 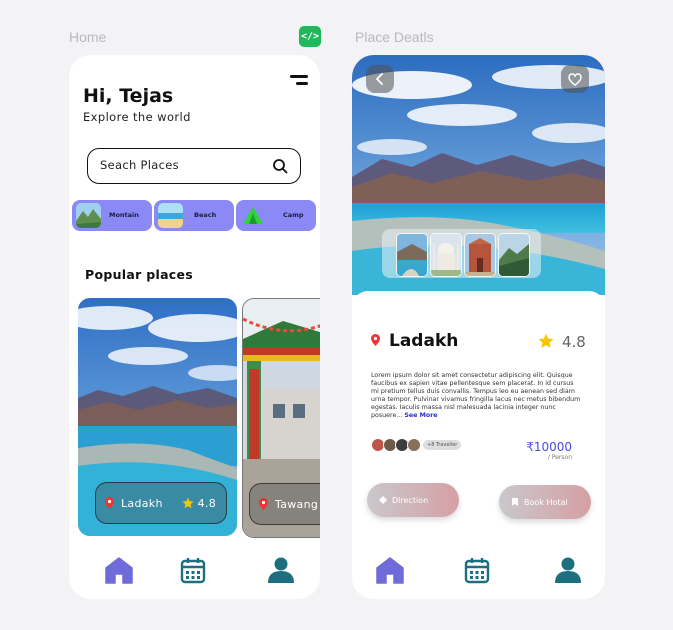 I want to click on gallery-thumbnails, so click(x=461, y=253).